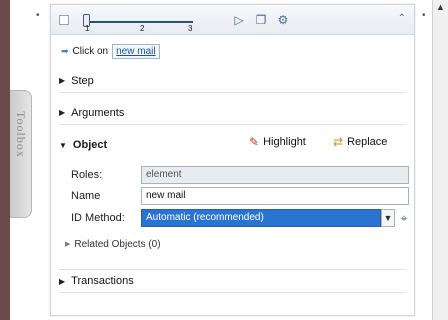  Describe the element at coordinates (86, 196) in the screenshot. I see `name-label: Name` at that location.